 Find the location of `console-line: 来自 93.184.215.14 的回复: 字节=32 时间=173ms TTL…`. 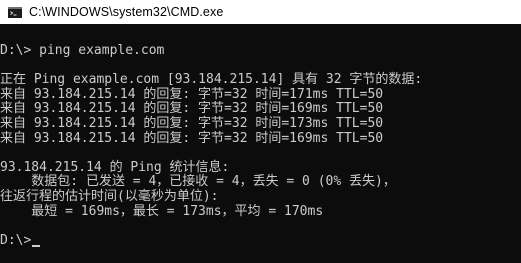

console-line: 来自 93.184.215.14 的回复: 字节=32 时间=173ms TTL… is located at coordinates (192, 123).